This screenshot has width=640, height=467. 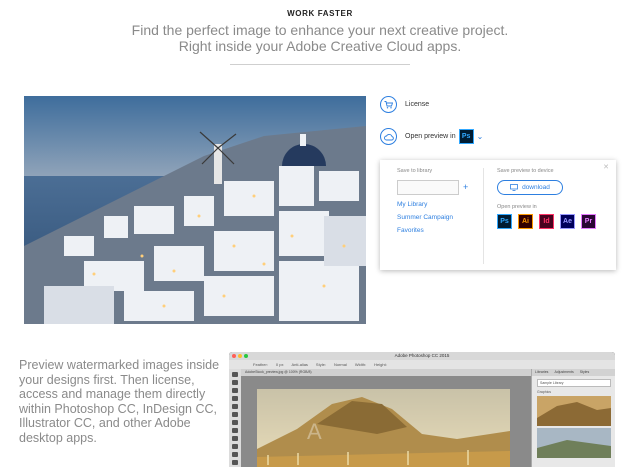 I want to click on ps-library-section: Graphics, so click(x=544, y=392).